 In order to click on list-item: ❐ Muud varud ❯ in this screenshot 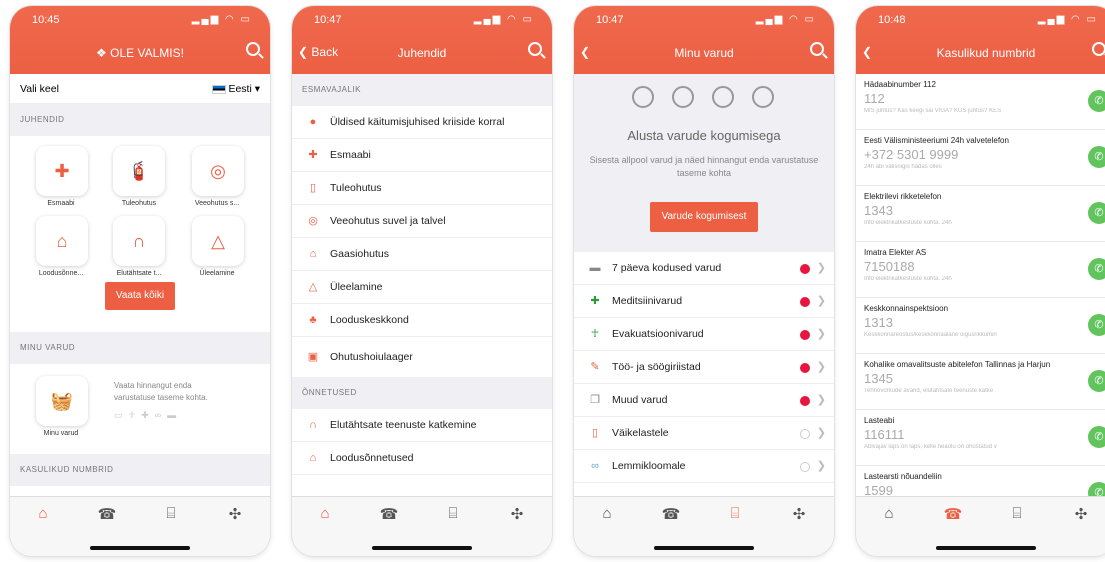, I will do `click(704, 400)`.